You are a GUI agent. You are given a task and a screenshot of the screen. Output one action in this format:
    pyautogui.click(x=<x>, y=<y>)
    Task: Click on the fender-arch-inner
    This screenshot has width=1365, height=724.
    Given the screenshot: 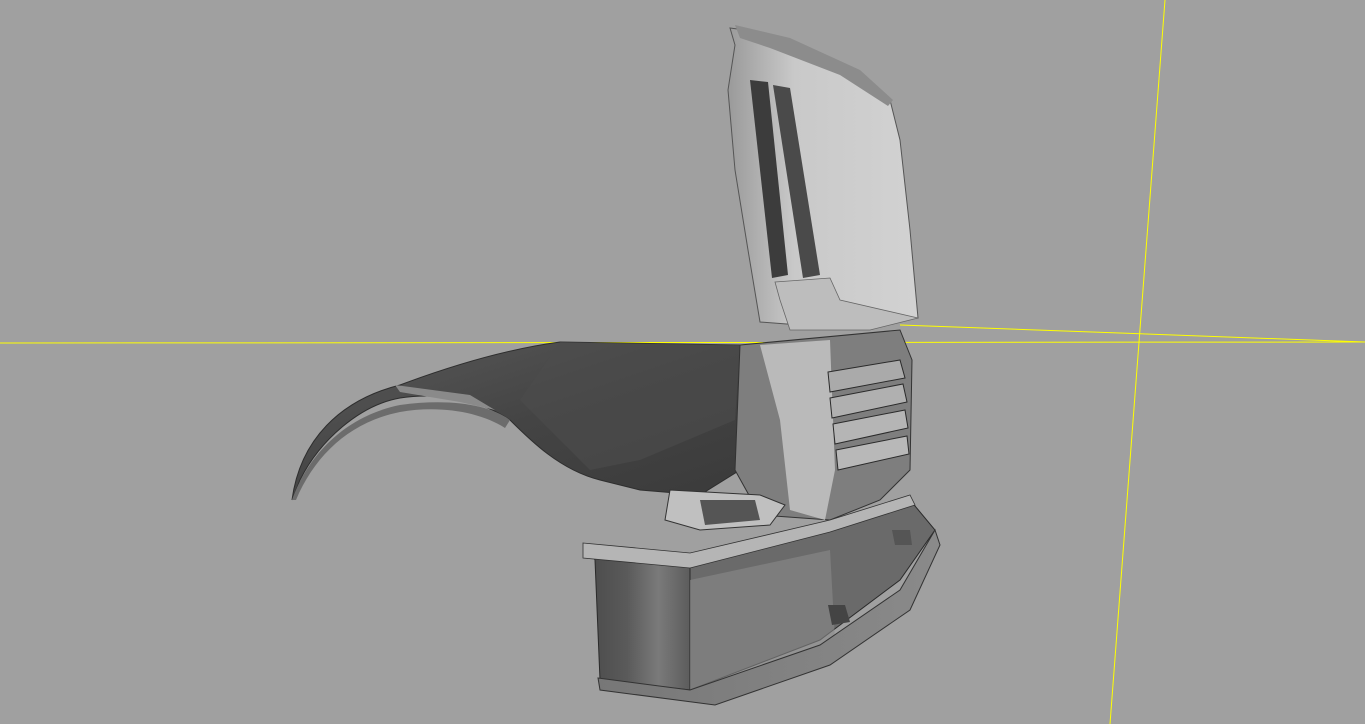 What is the action you would take?
    pyautogui.click(x=401, y=451)
    